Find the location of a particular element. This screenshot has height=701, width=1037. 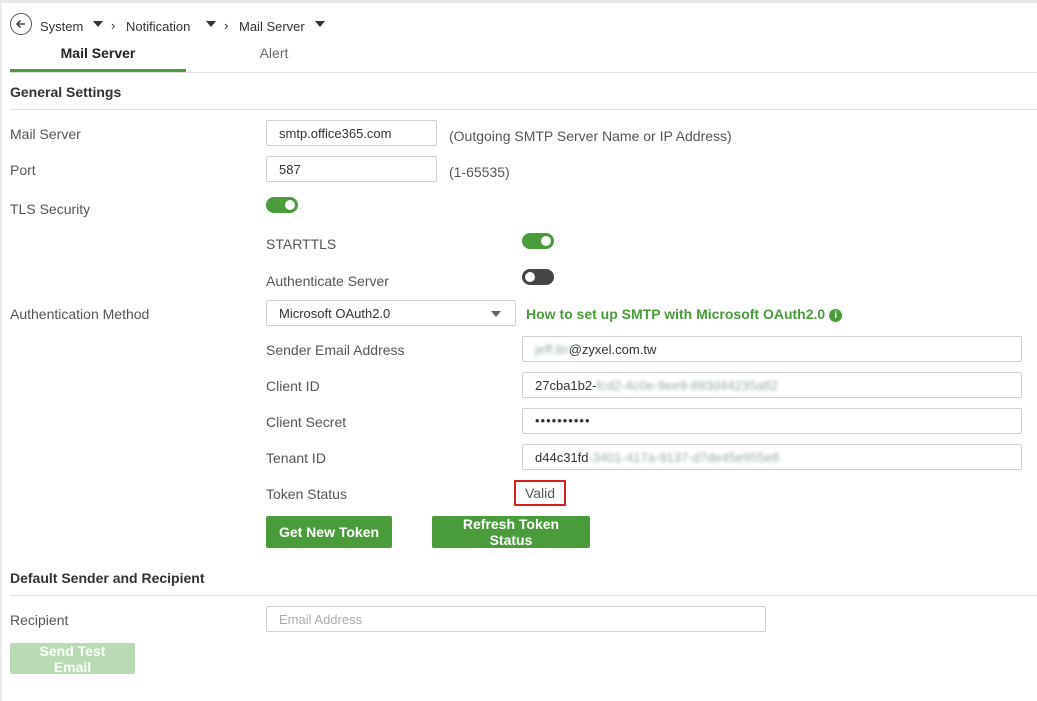

tenant-id-label: Tenant ID is located at coordinates (296, 458).